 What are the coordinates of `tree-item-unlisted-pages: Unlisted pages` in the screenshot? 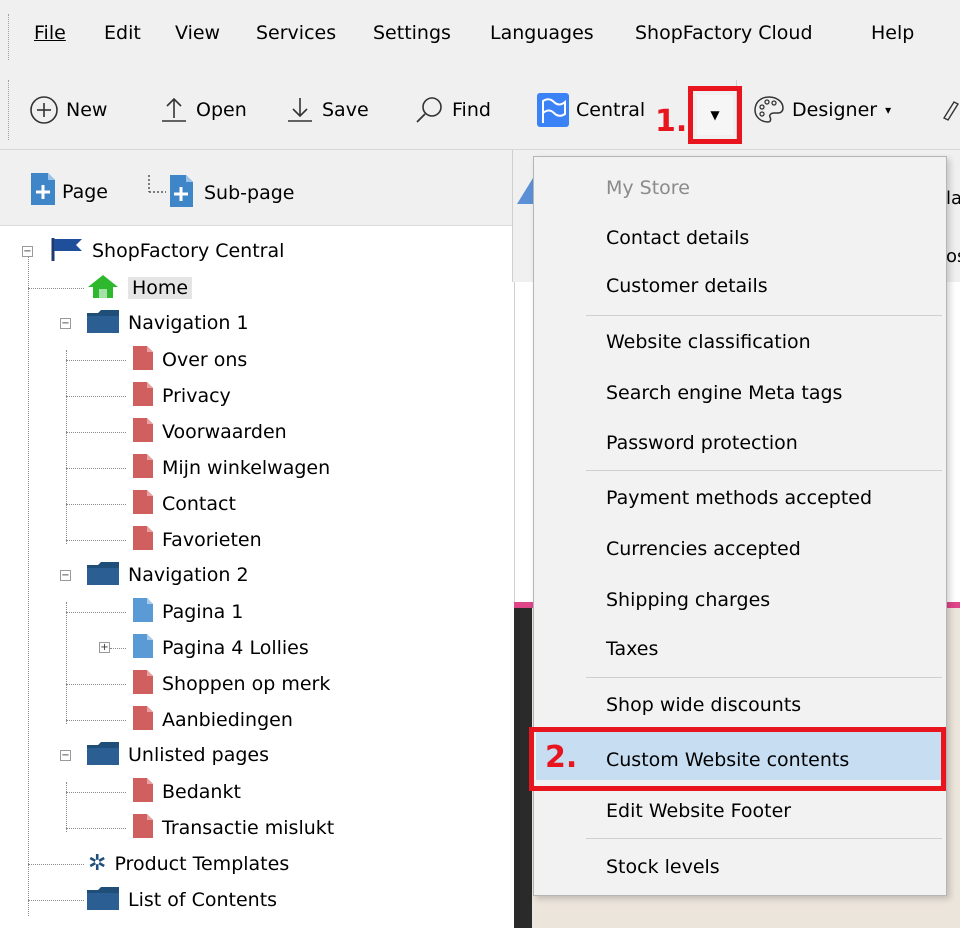 It's located at (177, 755).